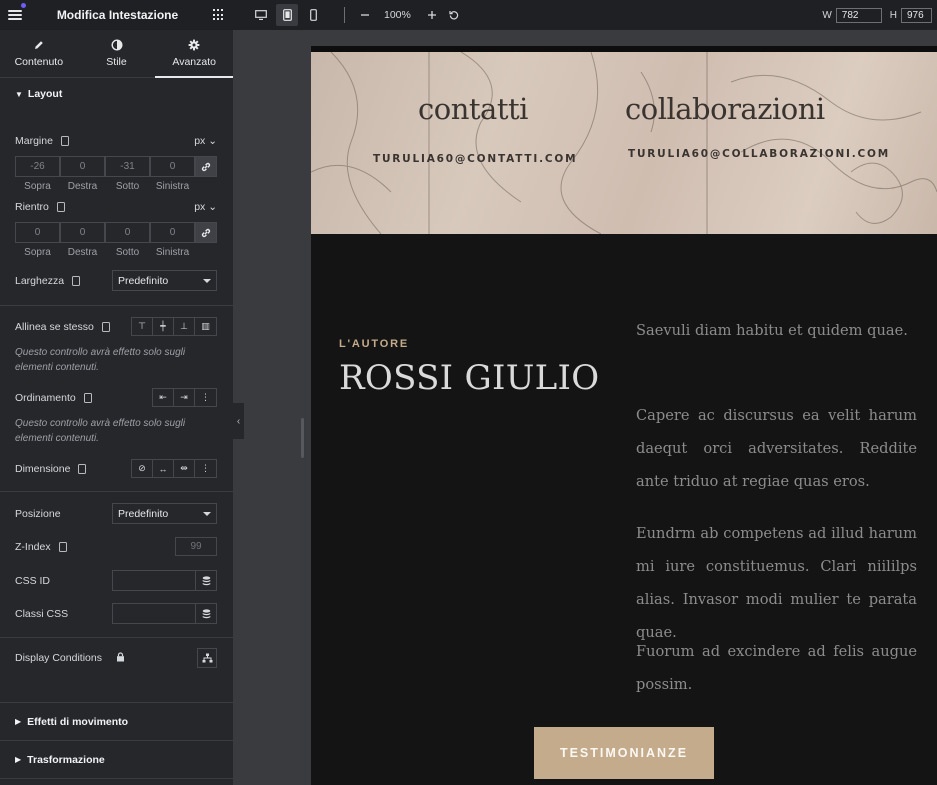 This screenshot has height=785, width=937. I want to click on margin-bottom-input, so click(127, 166).